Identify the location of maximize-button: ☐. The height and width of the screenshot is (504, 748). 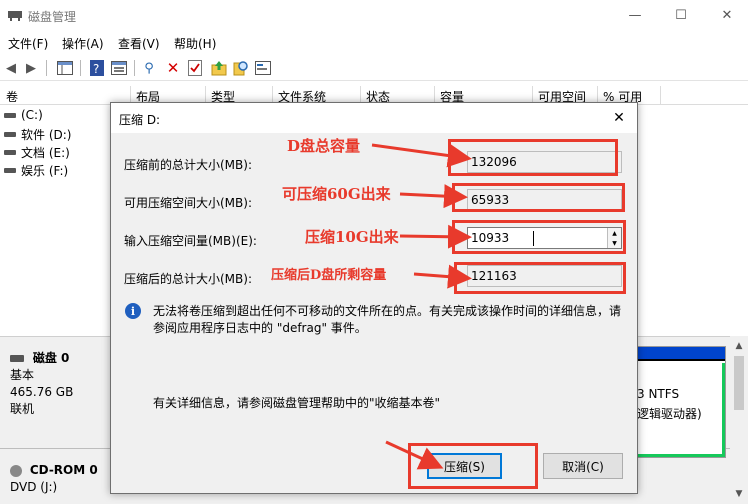
(681, 15).